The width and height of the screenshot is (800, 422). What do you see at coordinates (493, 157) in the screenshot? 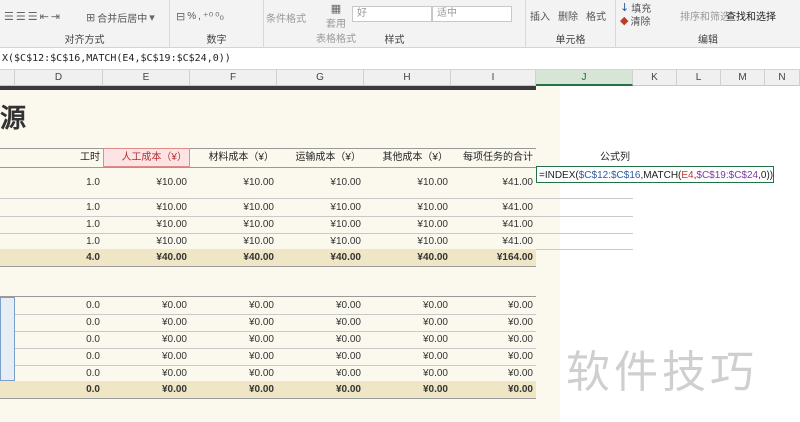
I see `header-task-total: 每项任务的合计` at bounding box center [493, 157].